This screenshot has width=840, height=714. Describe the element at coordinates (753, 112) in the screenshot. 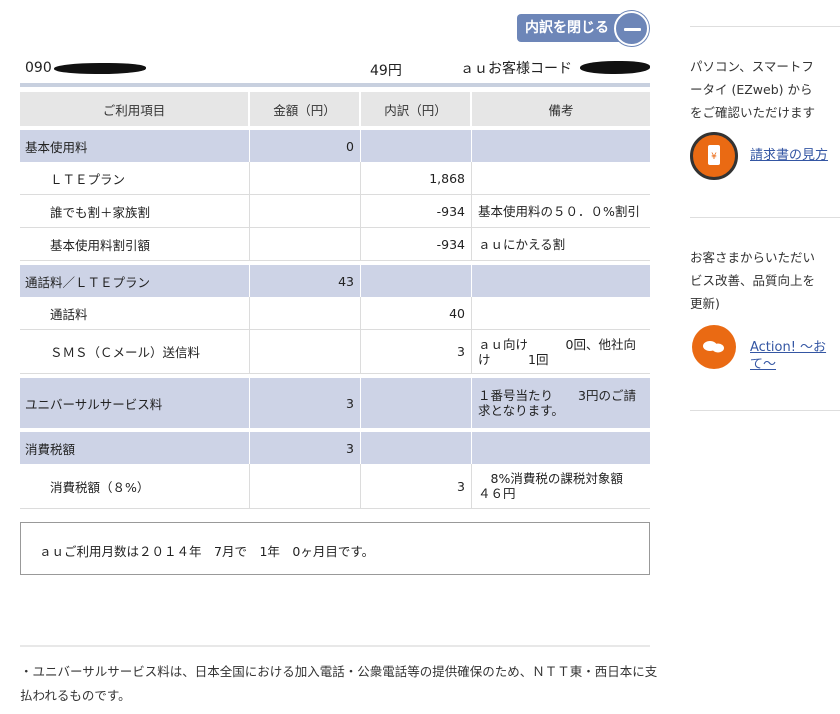

I see `sidebar-text: をご確認いただけます` at that location.